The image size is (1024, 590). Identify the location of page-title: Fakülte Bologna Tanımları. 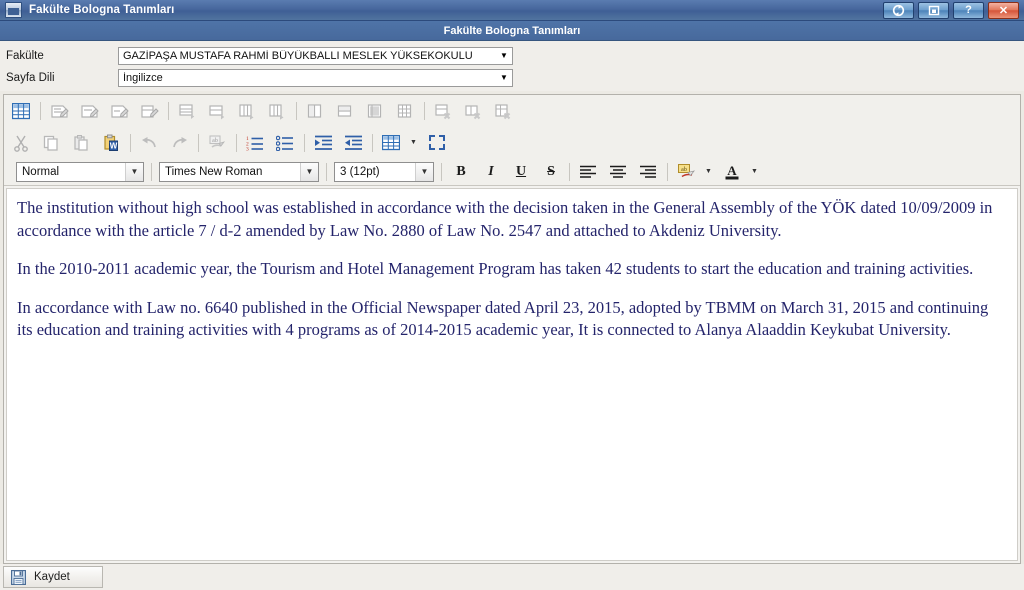
(512, 30).